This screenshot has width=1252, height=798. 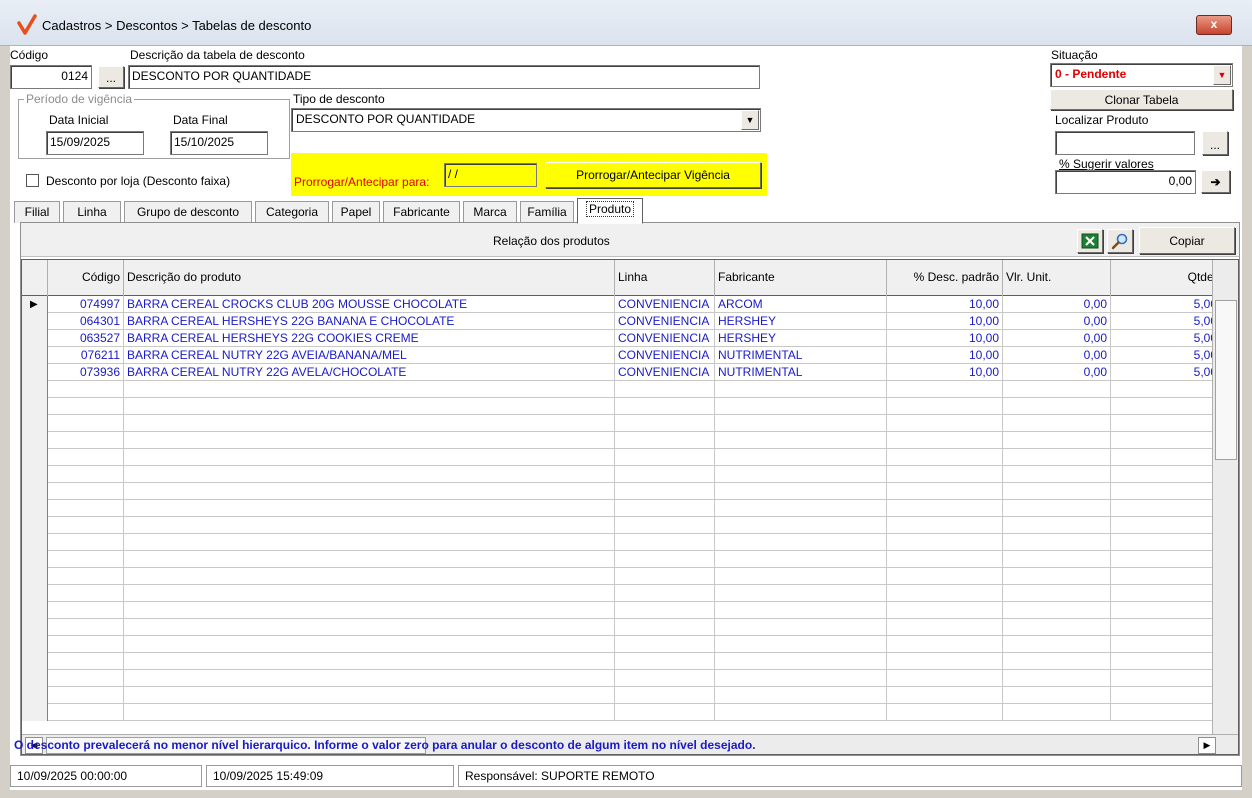 What do you see at coordinates (610, 211) in the screenshot?
I see `tab-produto: Produto` at bounding box center [610, 211].